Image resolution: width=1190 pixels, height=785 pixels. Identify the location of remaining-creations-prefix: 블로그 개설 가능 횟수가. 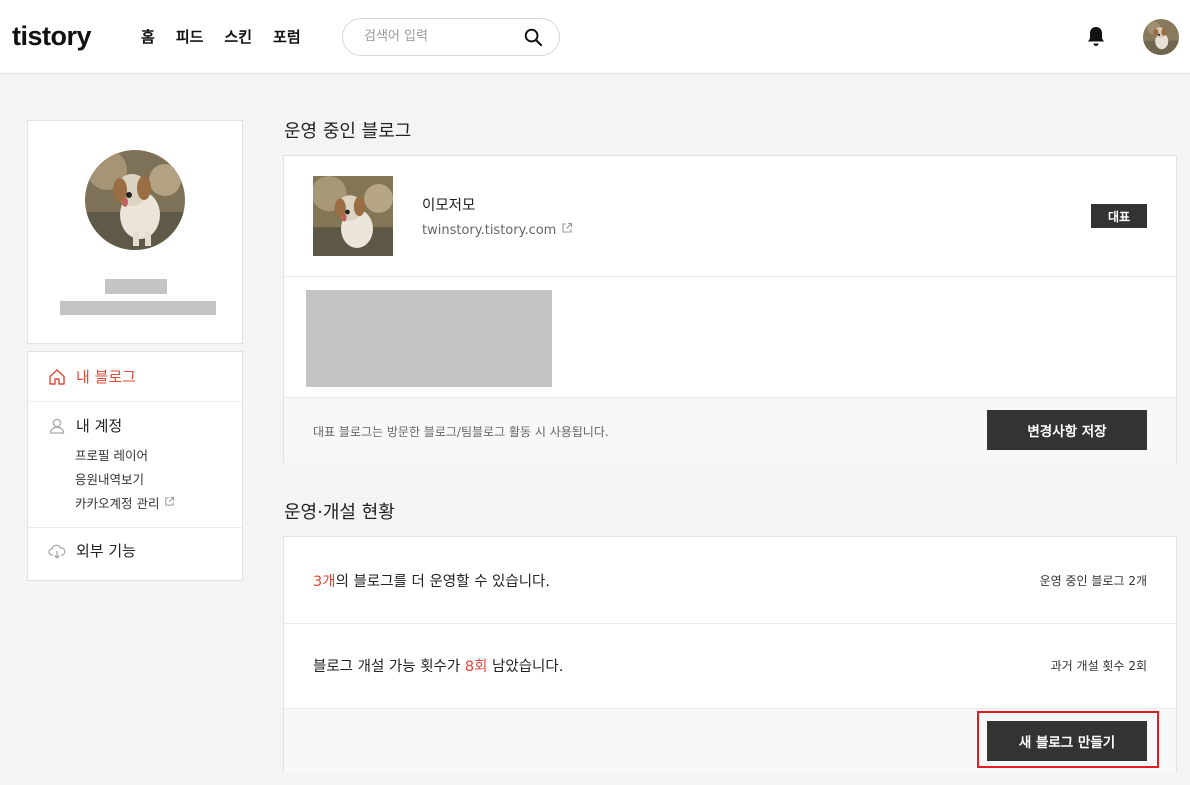
(389, 667).